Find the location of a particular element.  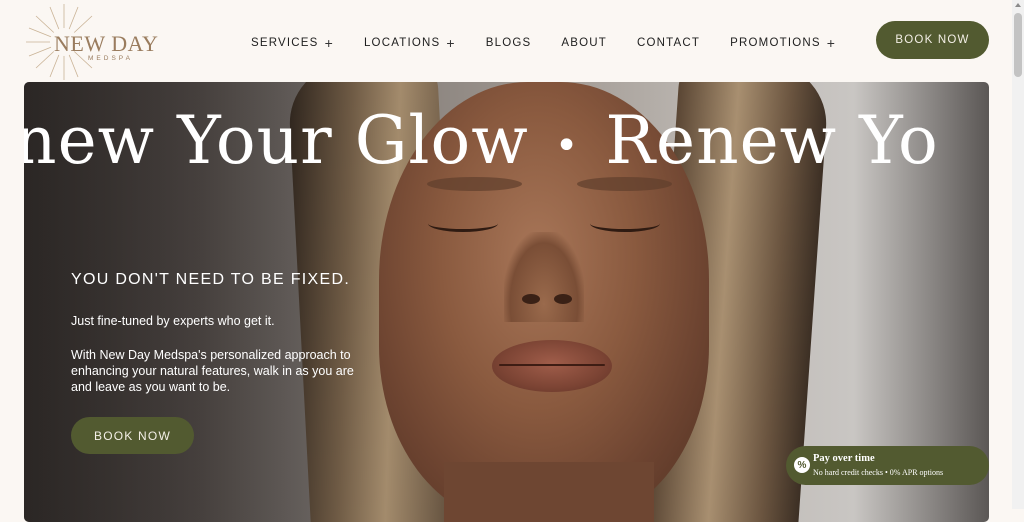

hero-image-lip-line is located at coordinates (552, 365).